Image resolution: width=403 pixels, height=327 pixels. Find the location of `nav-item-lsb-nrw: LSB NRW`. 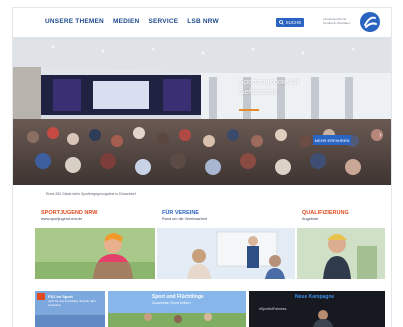

nav-item-lsb-nrw: LSB NRW is located at coordinates (203, 21).